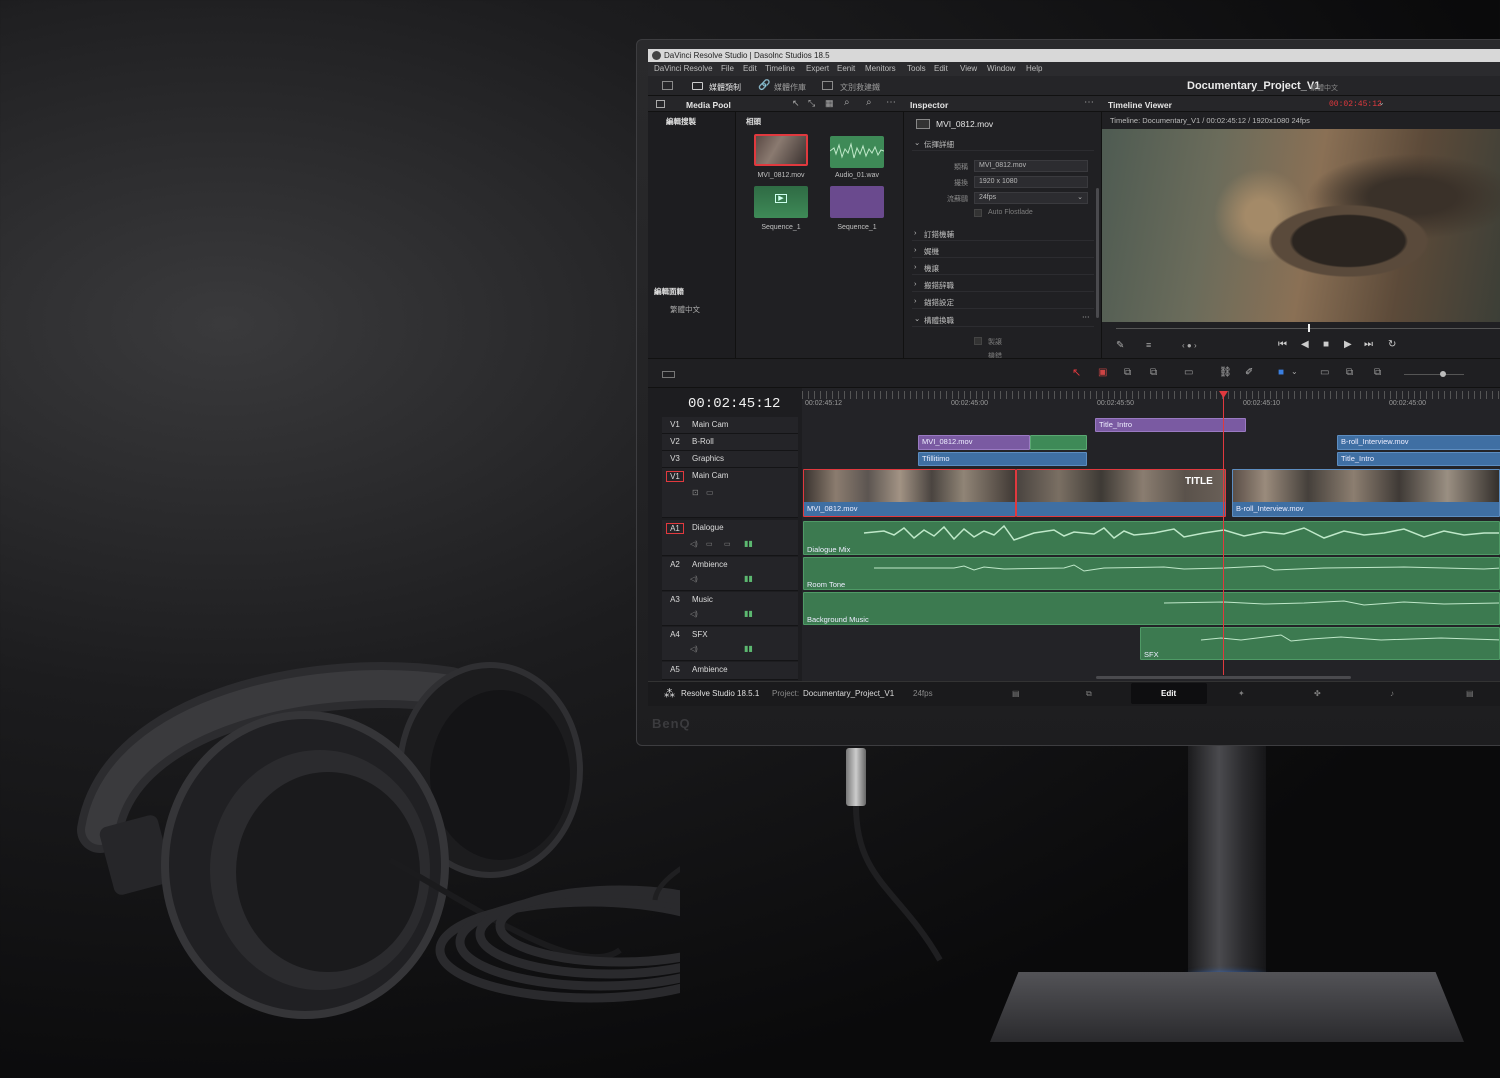  Describe the element at coordinates (1151, 573) in the screenshot. I see `clip-audio-room: Room Tone` at that location.